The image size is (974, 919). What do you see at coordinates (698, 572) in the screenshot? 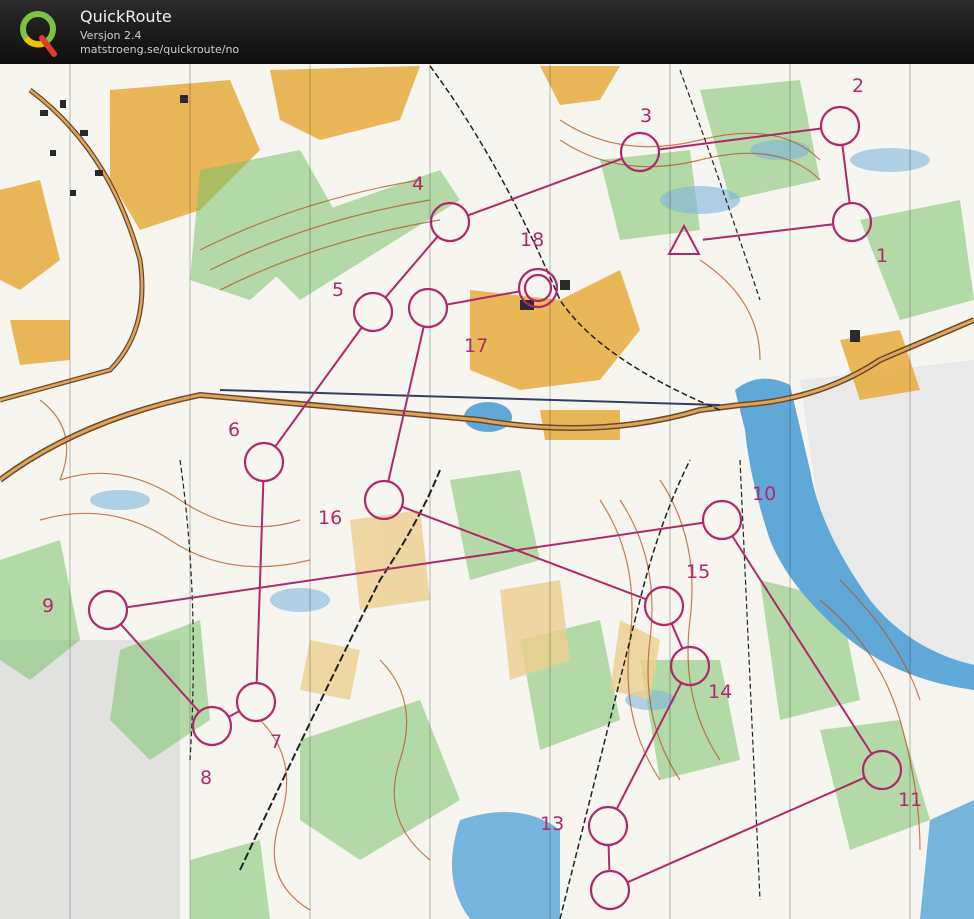
I see `control-label: 15` at bounding box center [698, 572].